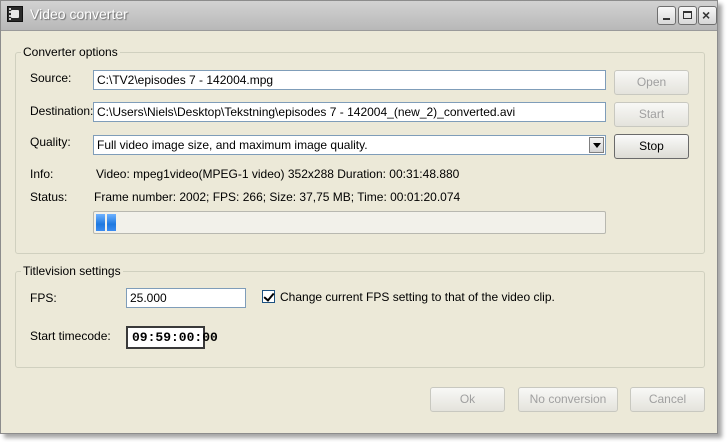 The image size is (727, 442). What do you see at coordinates (651, 146) in the screenshot?
I see `stop-button: Stop` at bounding box center [651, 146].